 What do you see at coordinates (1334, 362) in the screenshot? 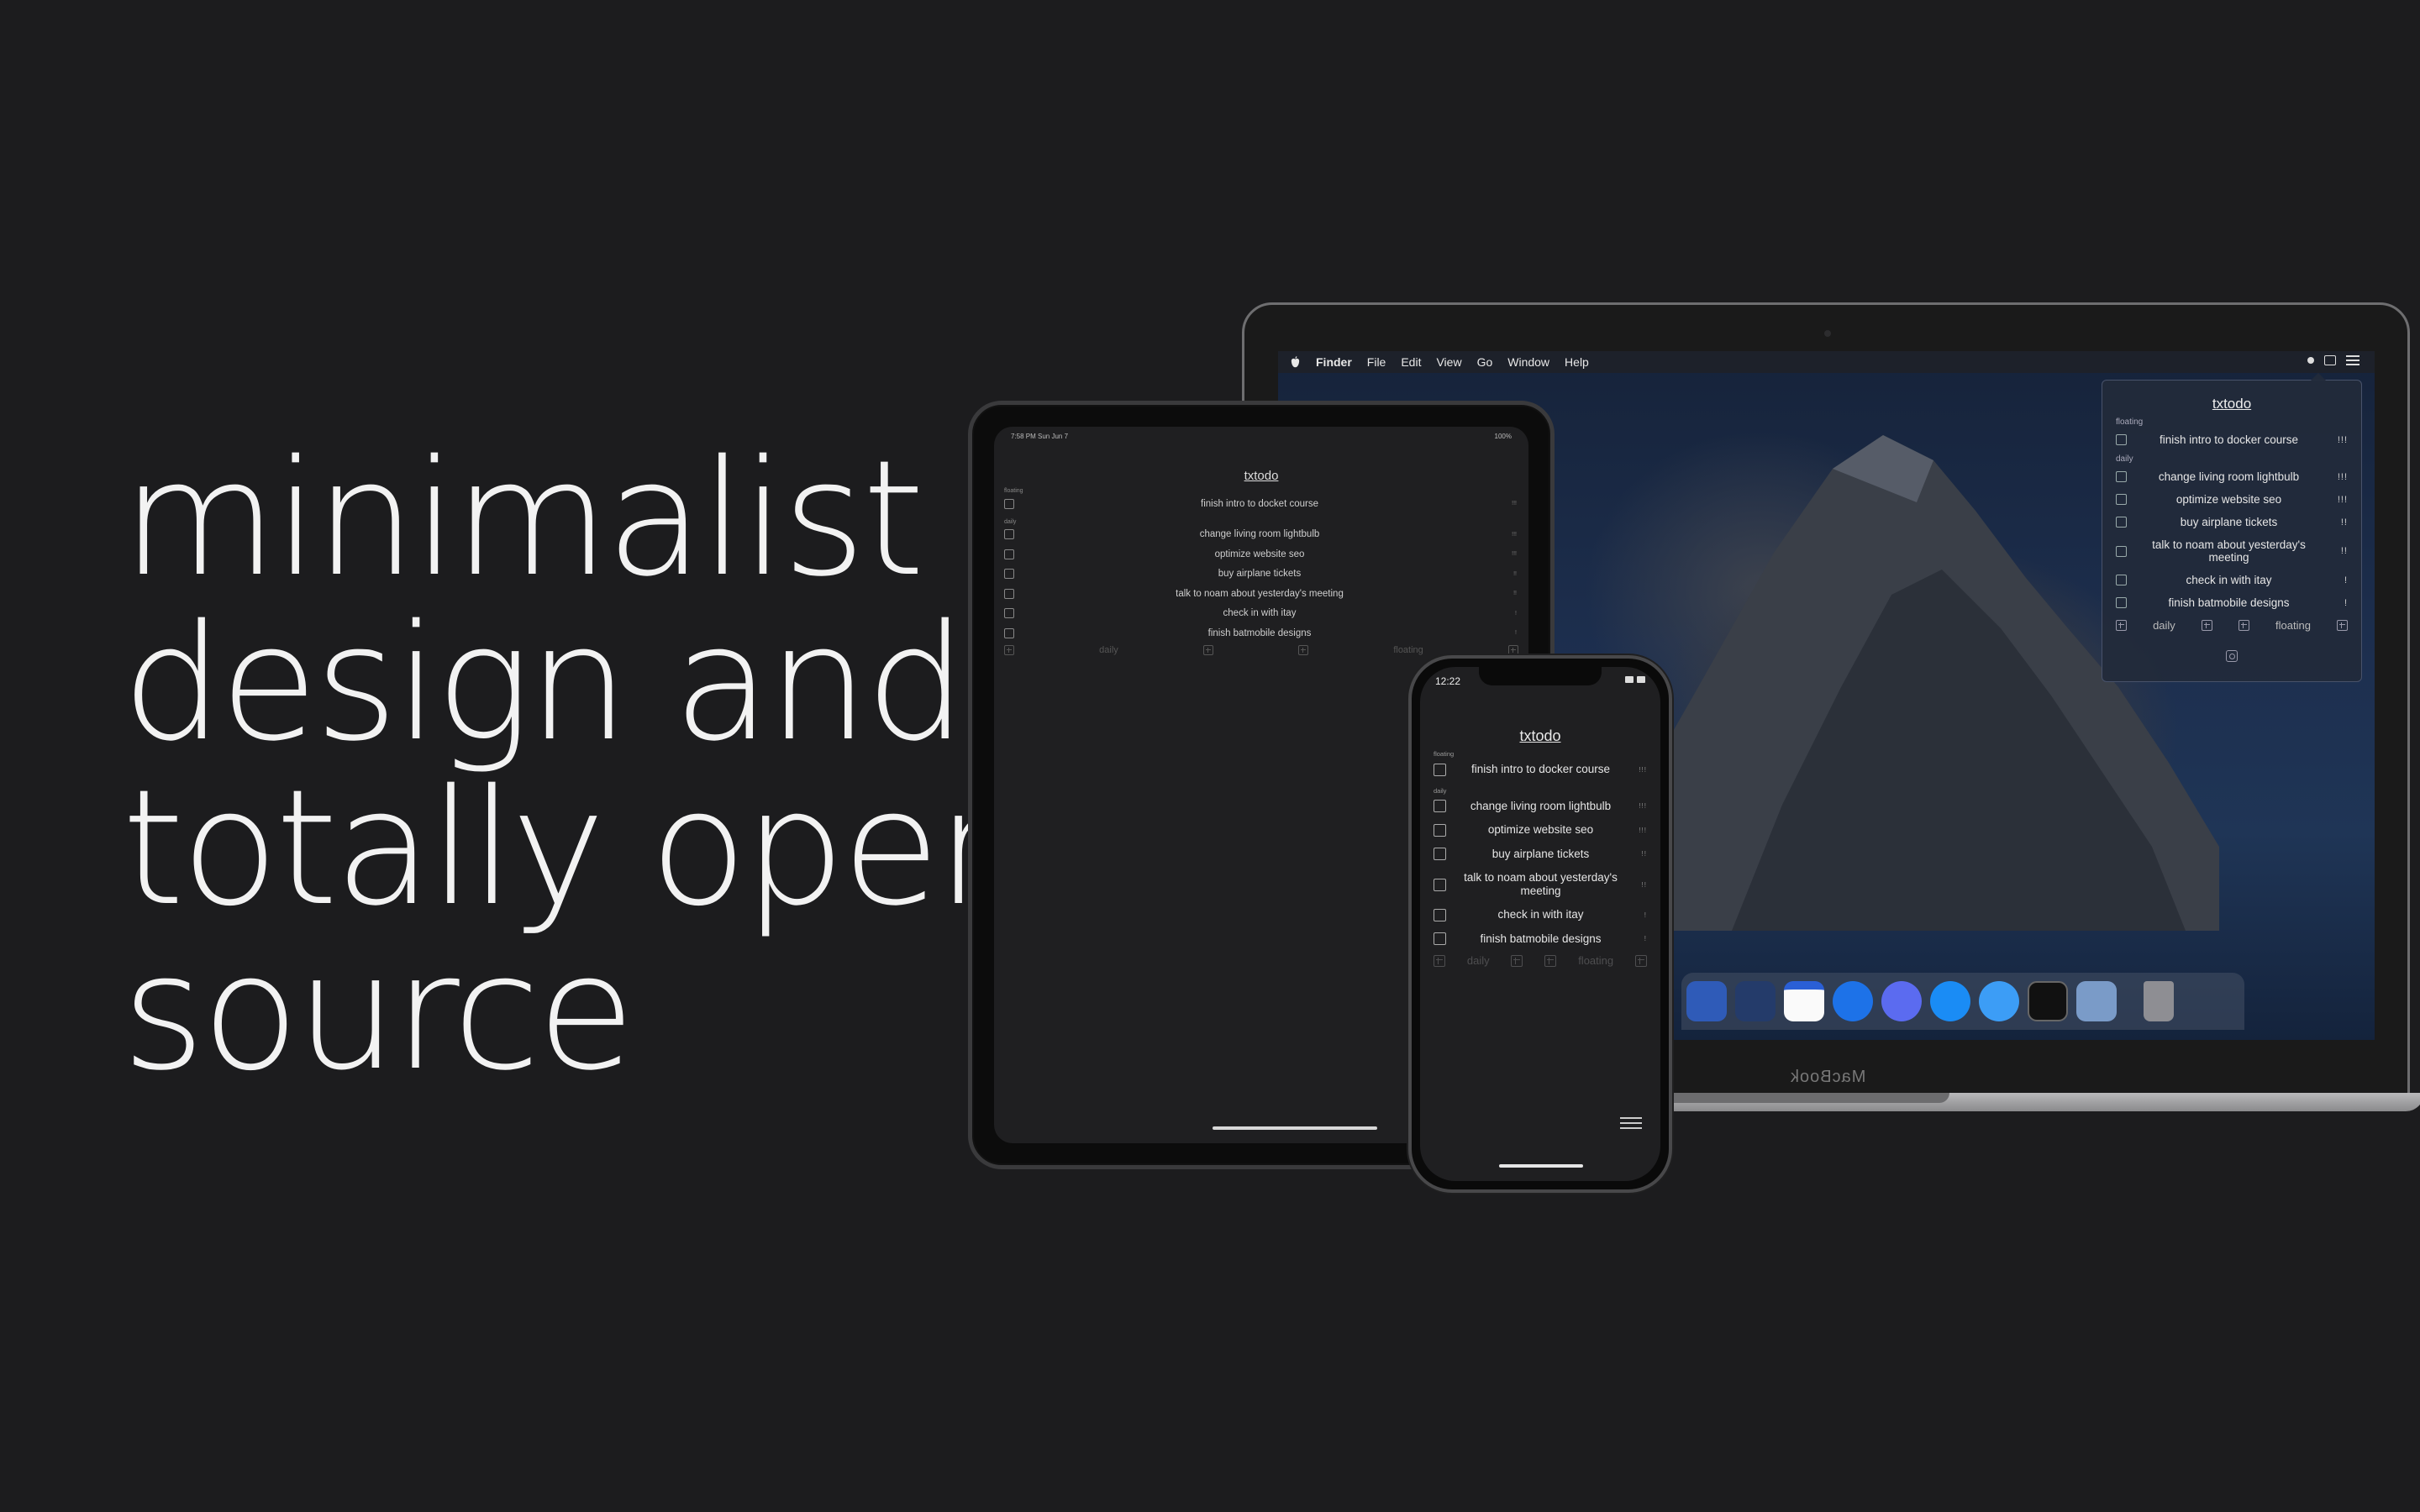
I see `menu-finder: Finder` at bounding box center [1334, 362].